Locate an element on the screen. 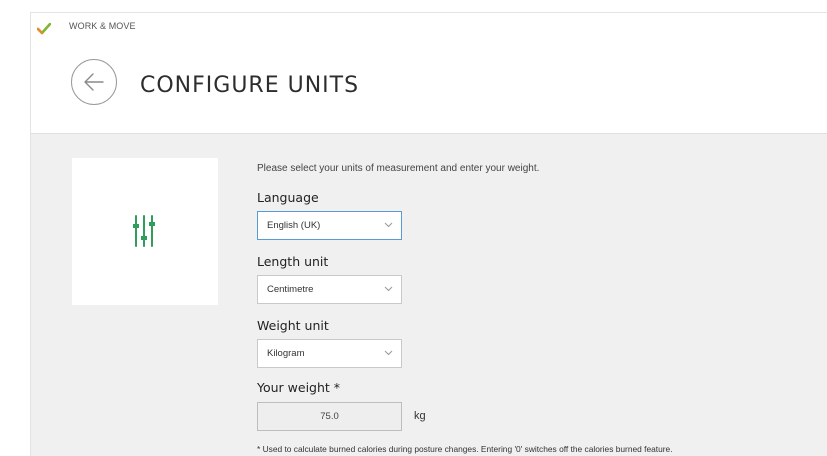 The height and width of the screenshot is (456, 827). weight-unit-select: Kilogram is located at coordinates (329, 353).